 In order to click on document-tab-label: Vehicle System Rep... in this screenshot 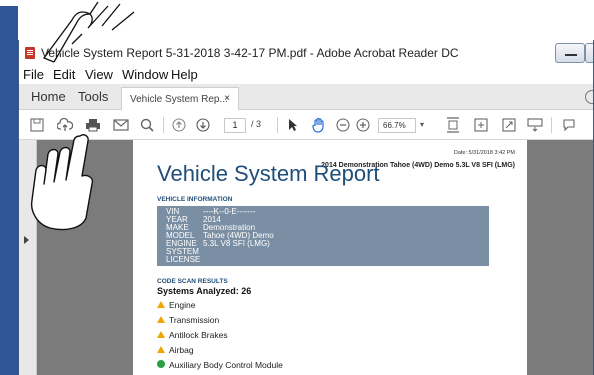, I will do `click(179, 99)`.